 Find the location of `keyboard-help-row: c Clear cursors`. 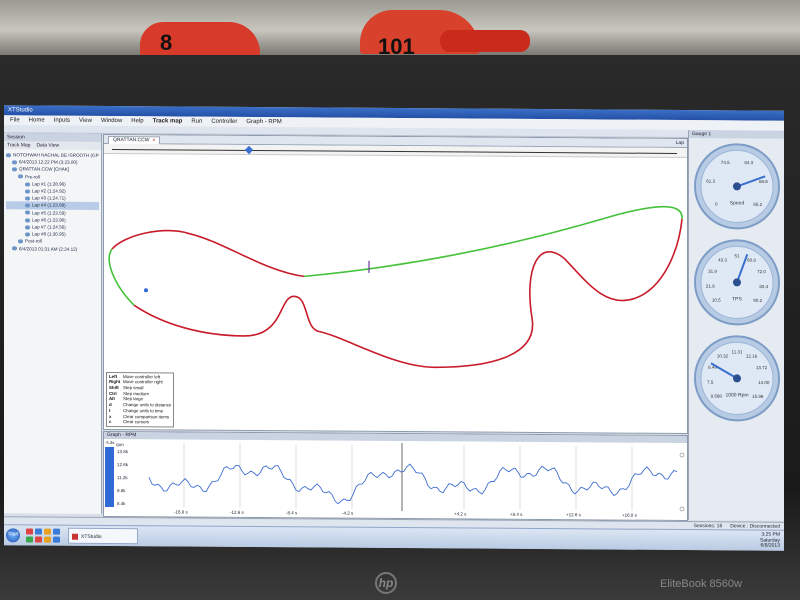

keyboard-help-row: c Clear cursors is located at coordinates (140, 422).